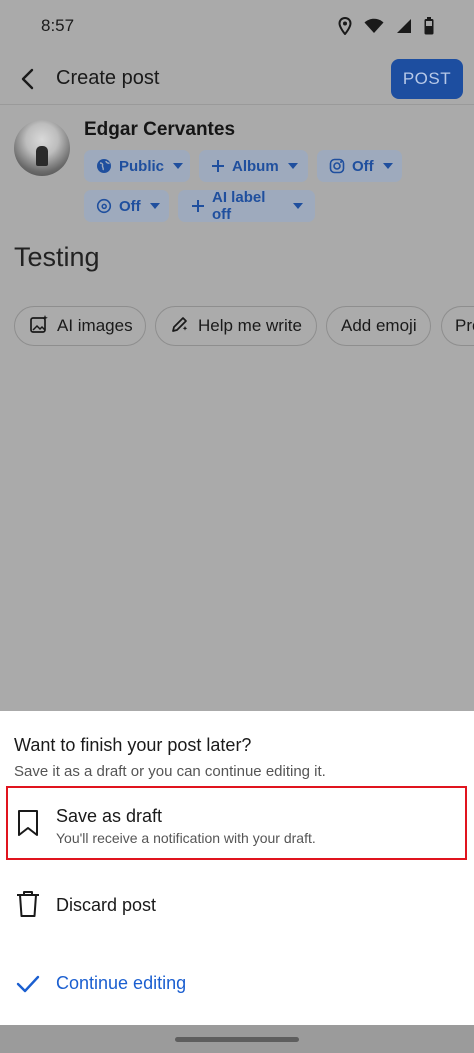  Describe the element at coordinates (237, 986) in the screenshot. I see `continue-editing-option: Continue editing` at that location.